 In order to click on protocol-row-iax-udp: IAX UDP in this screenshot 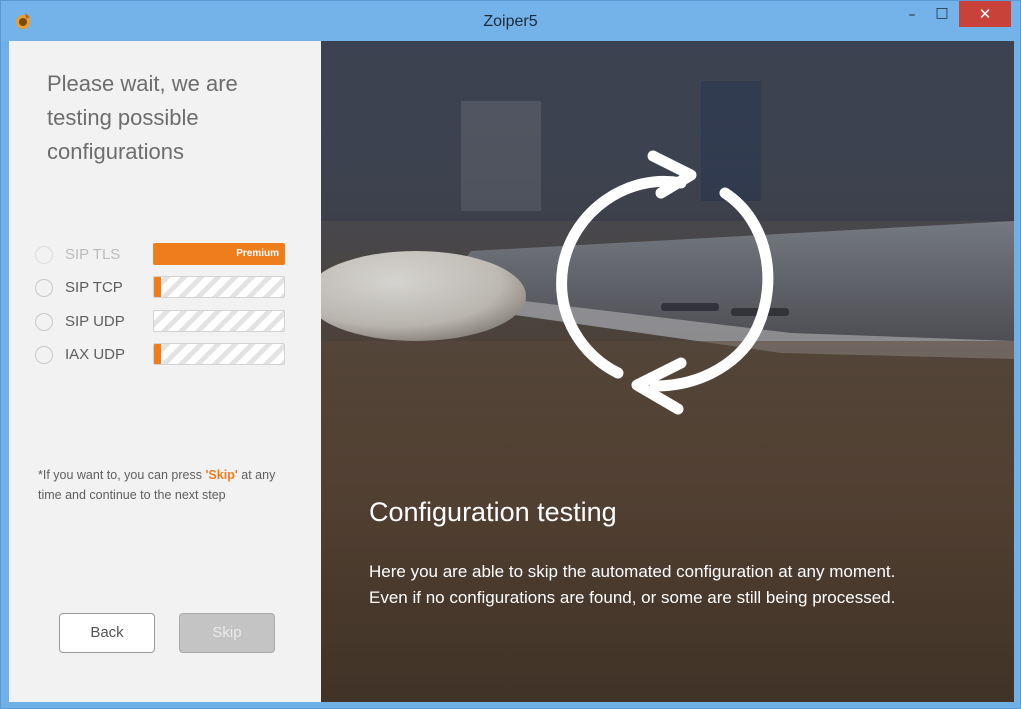, I will do `click(165, 355)`.